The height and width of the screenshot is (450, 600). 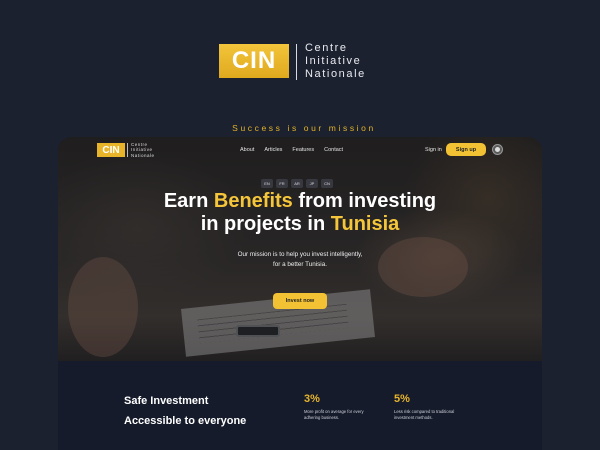 I want to click on language-chip-cn: CN, so click(x=327, y=183).